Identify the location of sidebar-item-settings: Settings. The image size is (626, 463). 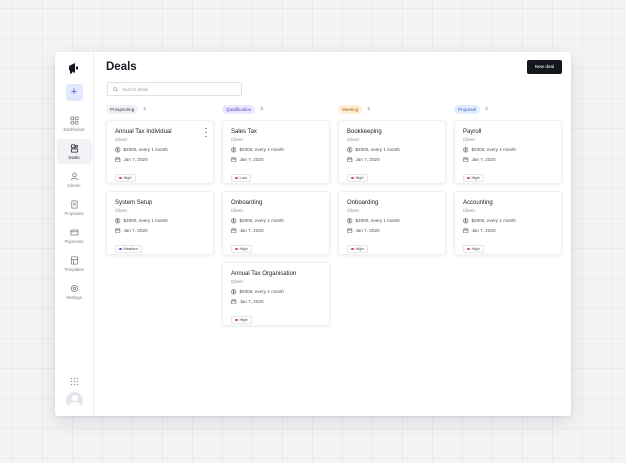
(74, 291).